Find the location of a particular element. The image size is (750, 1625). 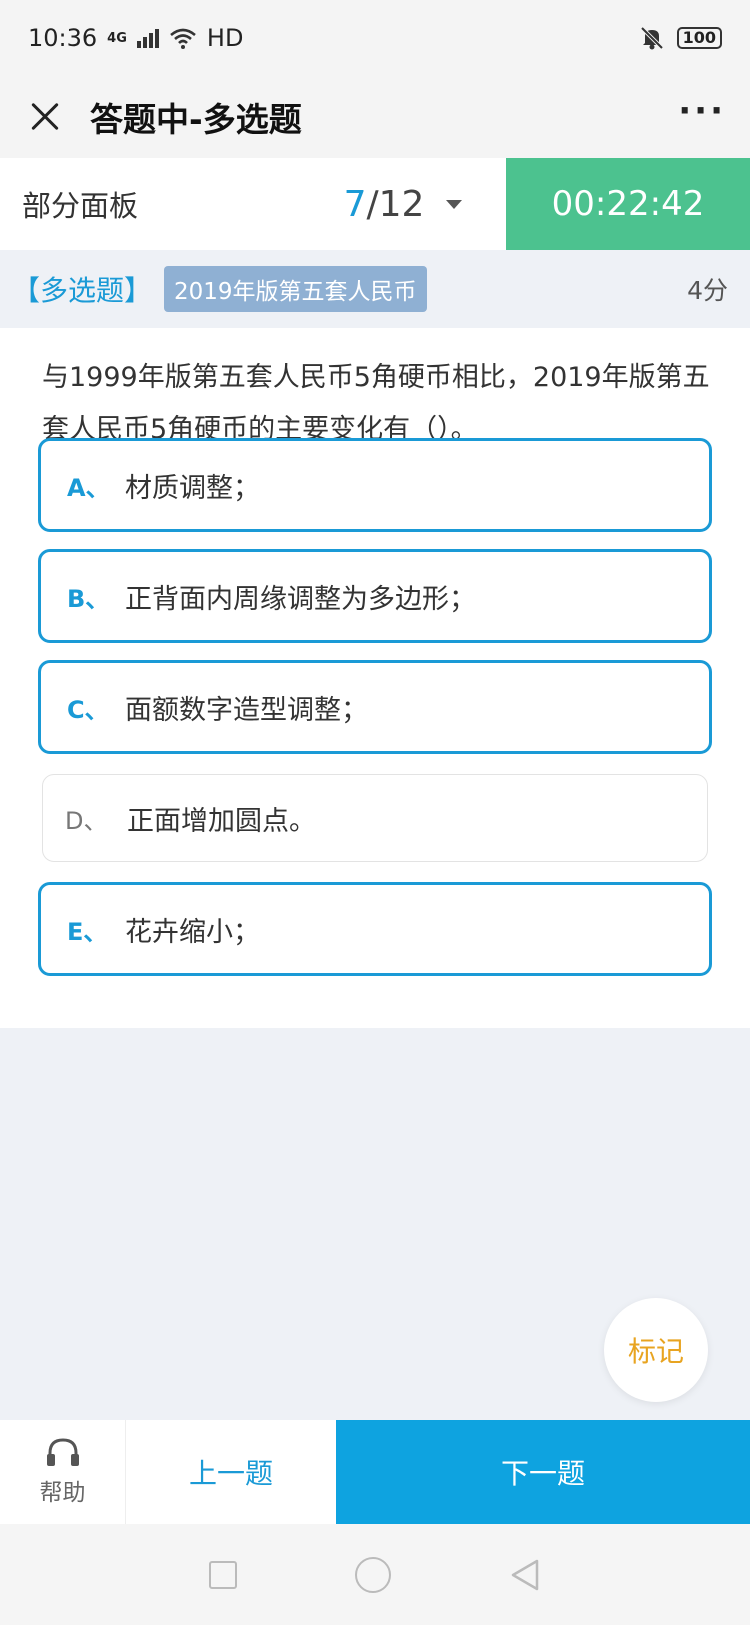

system-nav-bar is located at coordinates (375, 1574).